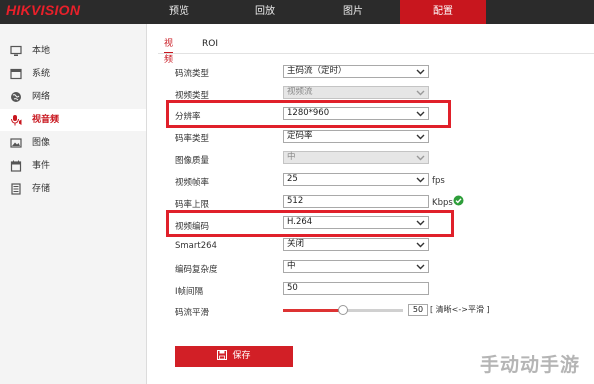  Describe the element at coordinates (356, 266) in the screenshot. I see `encoding-complexity-select: 中` at that location.